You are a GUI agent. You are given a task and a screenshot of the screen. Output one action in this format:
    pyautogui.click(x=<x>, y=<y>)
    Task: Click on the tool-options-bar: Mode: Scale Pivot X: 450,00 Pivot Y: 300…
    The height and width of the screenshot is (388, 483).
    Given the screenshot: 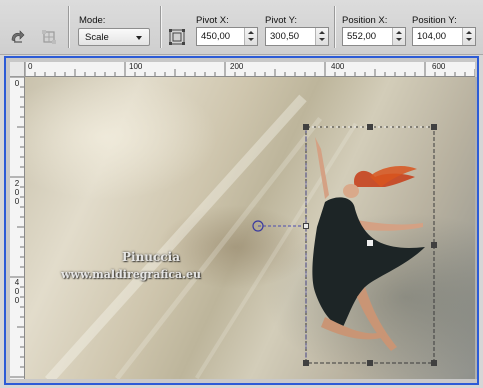 What is the action you would take?
    pyautogui.click(x=241, y=27)
    